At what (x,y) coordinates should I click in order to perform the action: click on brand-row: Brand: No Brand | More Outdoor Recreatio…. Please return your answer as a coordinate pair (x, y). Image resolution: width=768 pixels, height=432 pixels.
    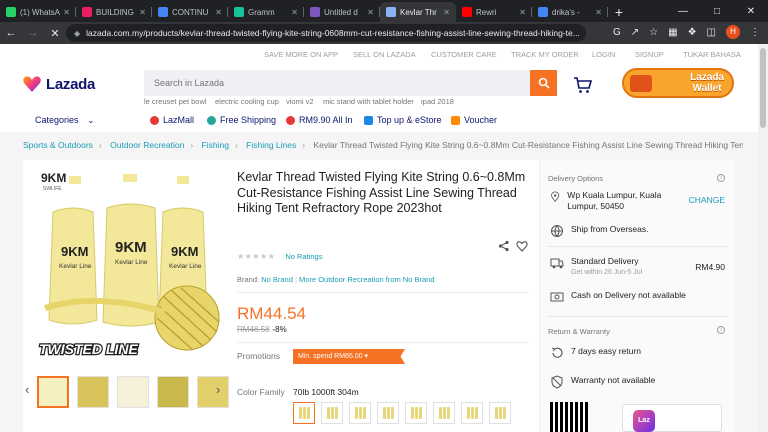
    Looking at the image, I should click on (336, 279).